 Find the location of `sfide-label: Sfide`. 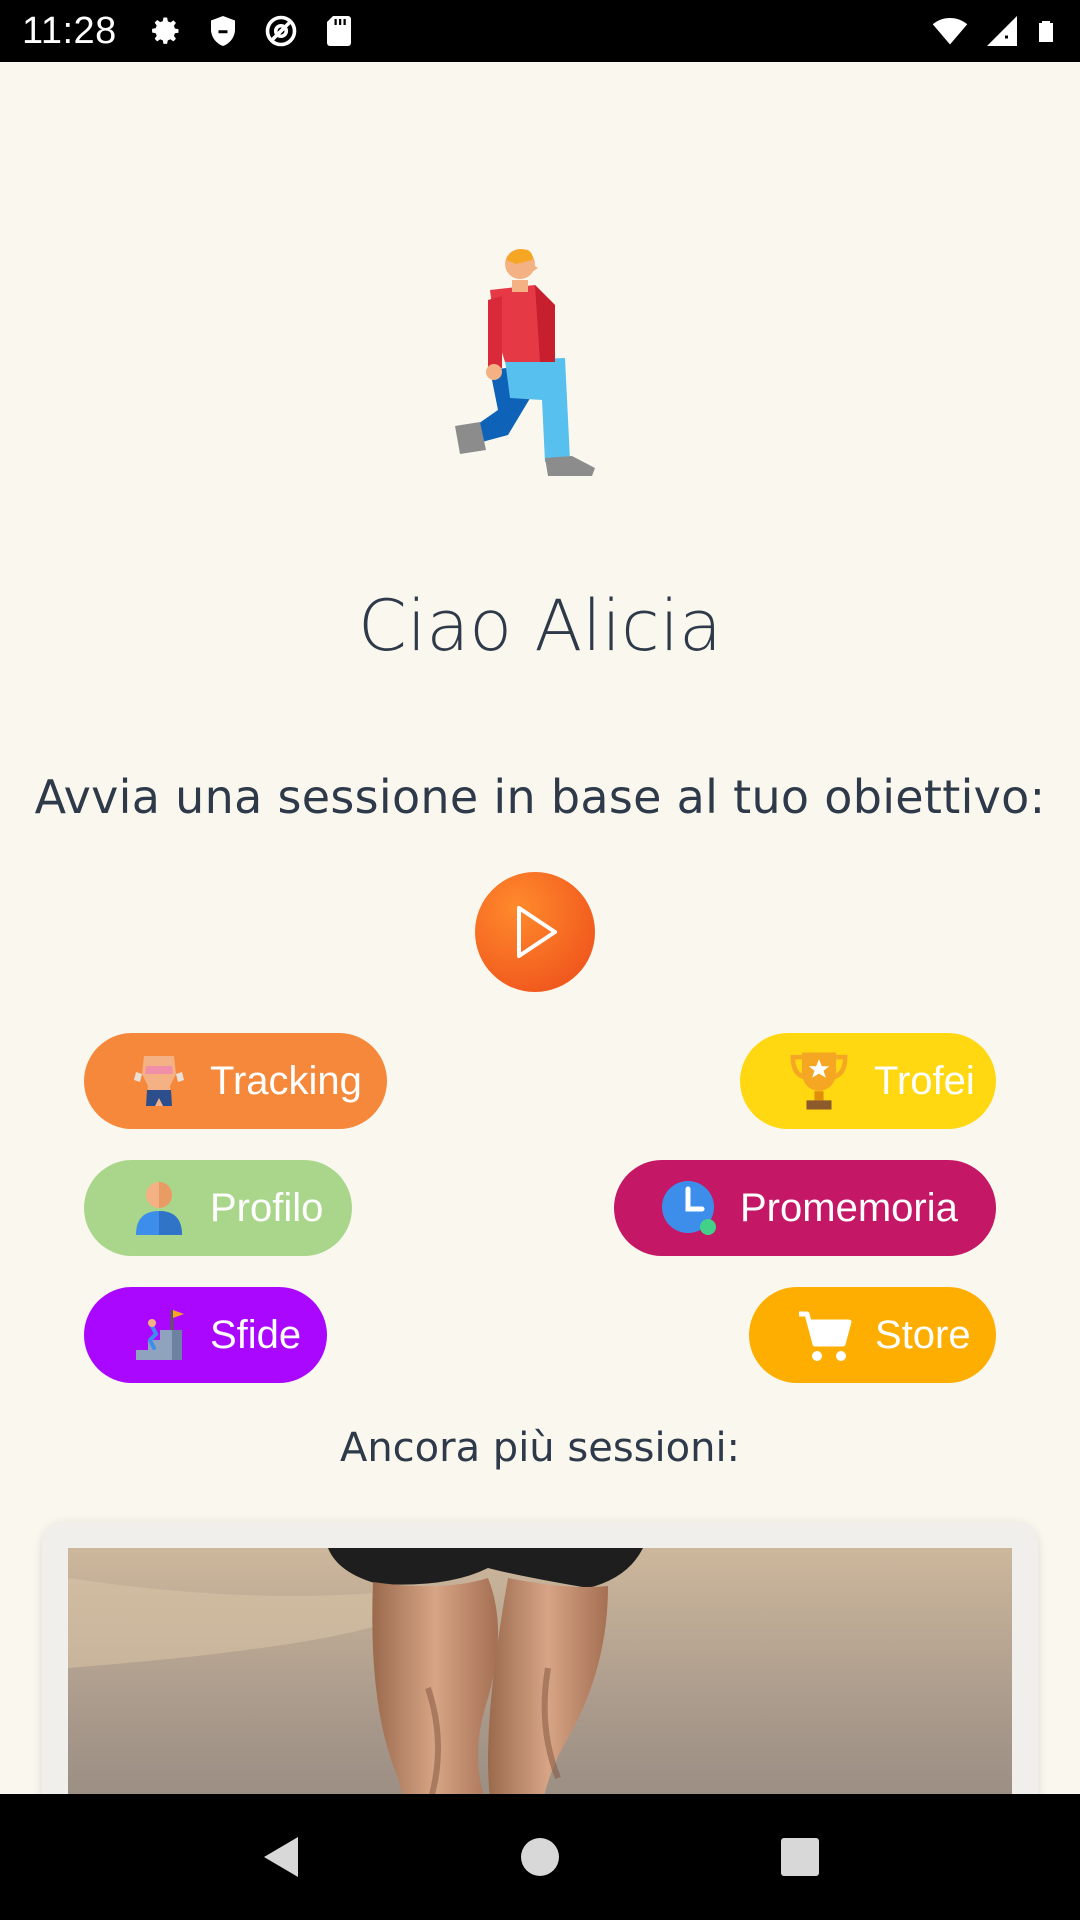

sfide-label: Sfide is located at coordinates (256, 1334).